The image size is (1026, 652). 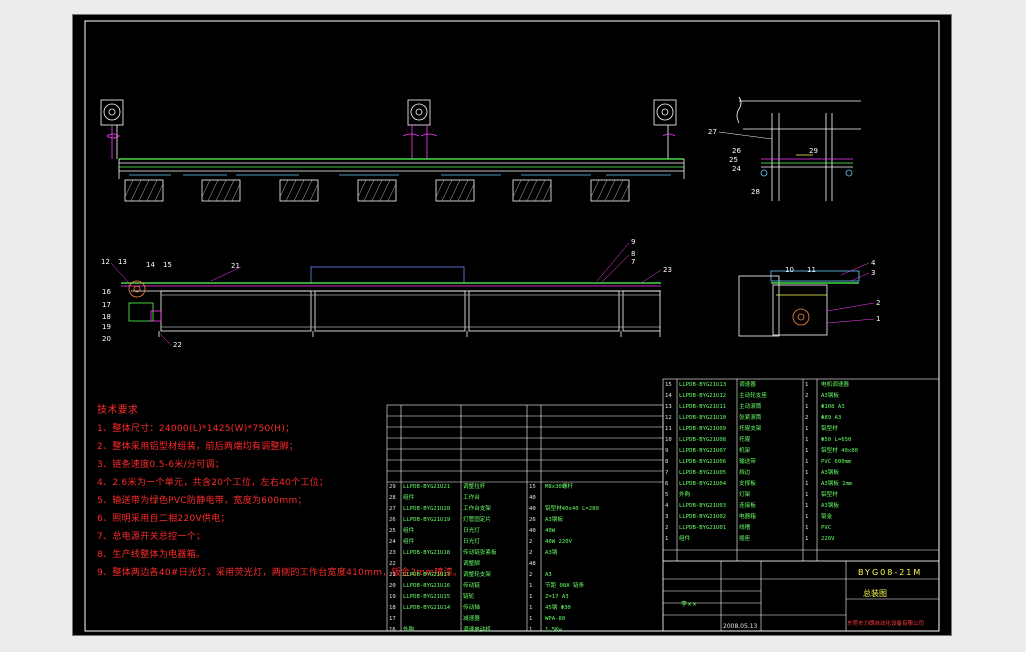 I want to click on svg-text: 19, so click(x=106, y=327).